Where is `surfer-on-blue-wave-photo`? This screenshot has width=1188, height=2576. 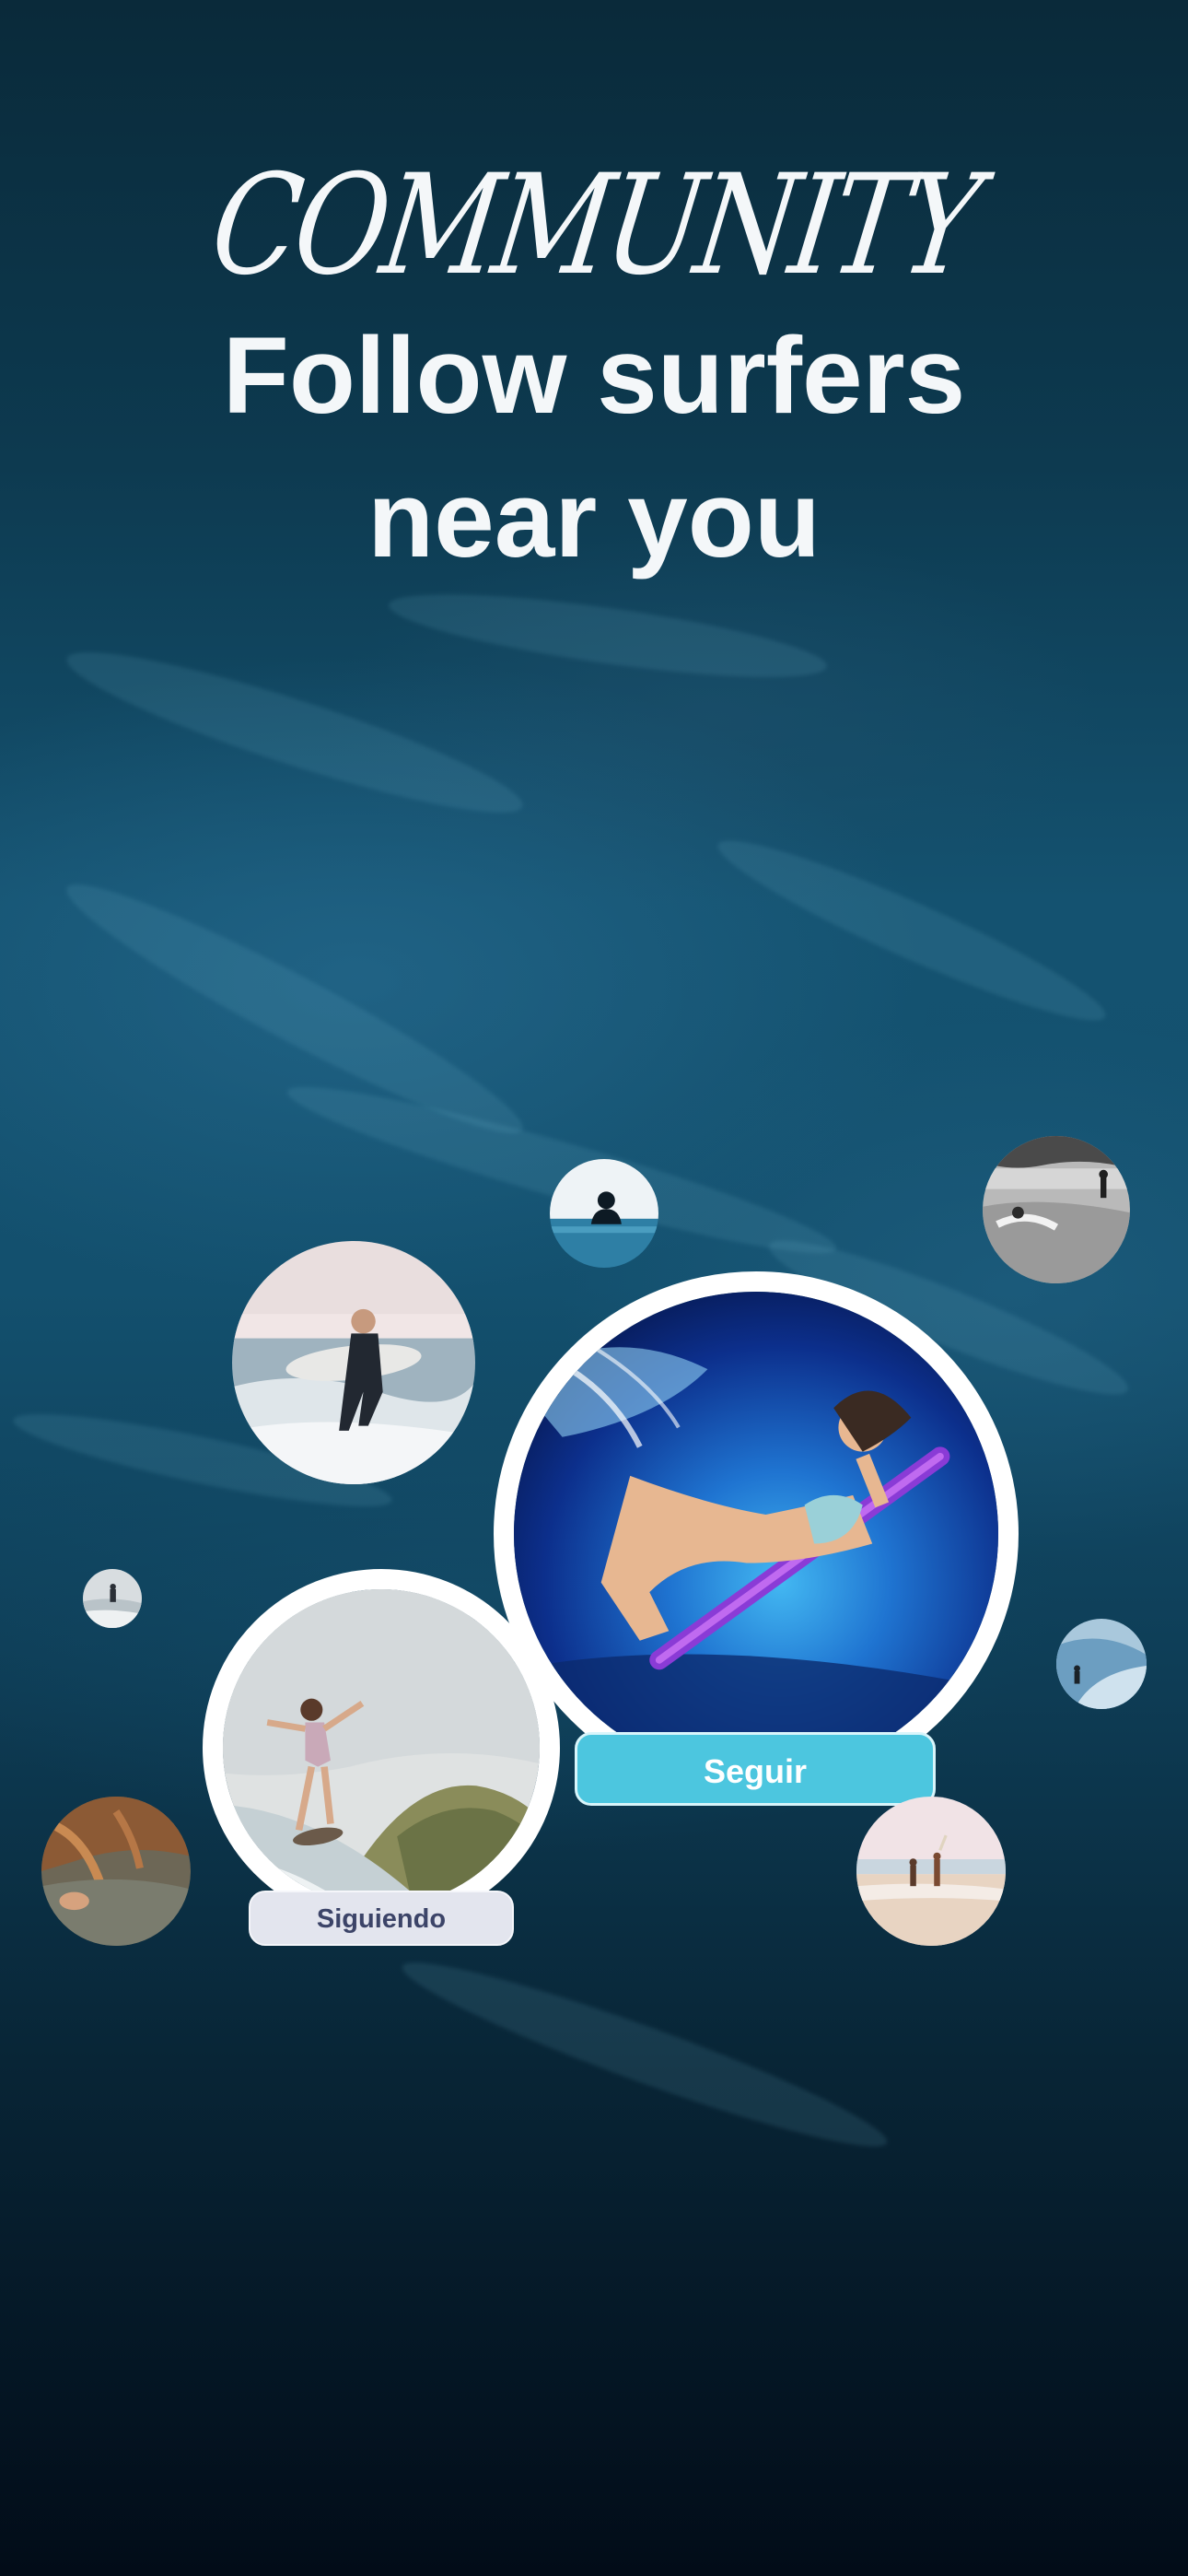
surfer-on-blue-wave-photo is located at coordinates (1101, 1664).